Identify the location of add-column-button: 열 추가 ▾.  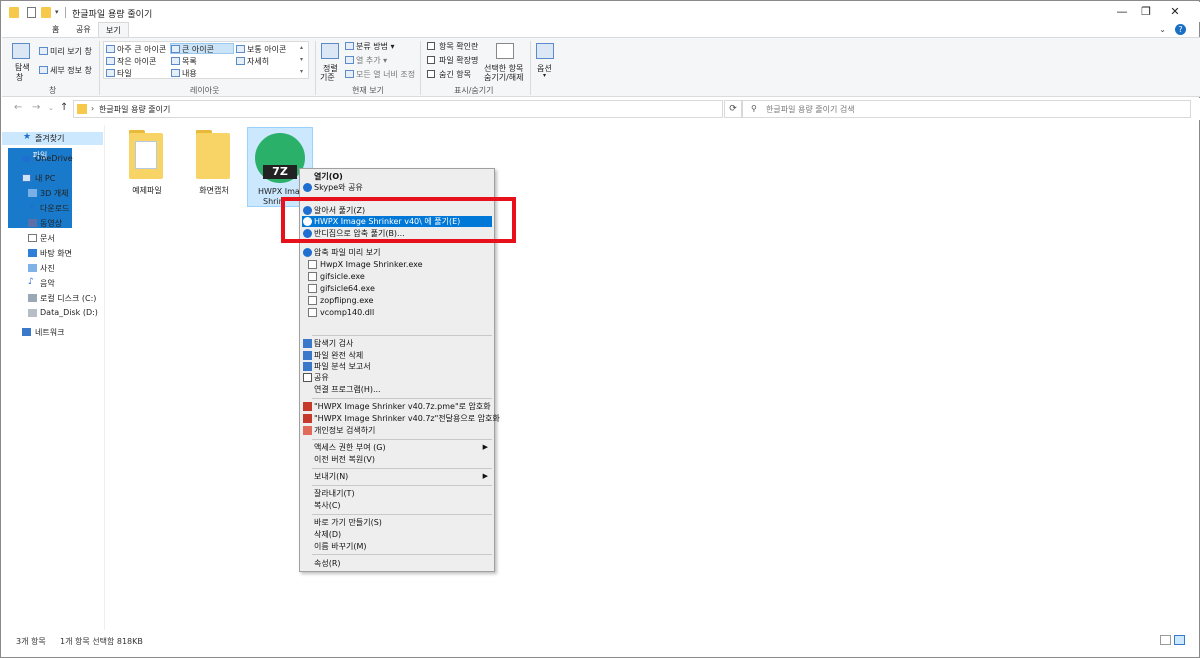
(366, 60).